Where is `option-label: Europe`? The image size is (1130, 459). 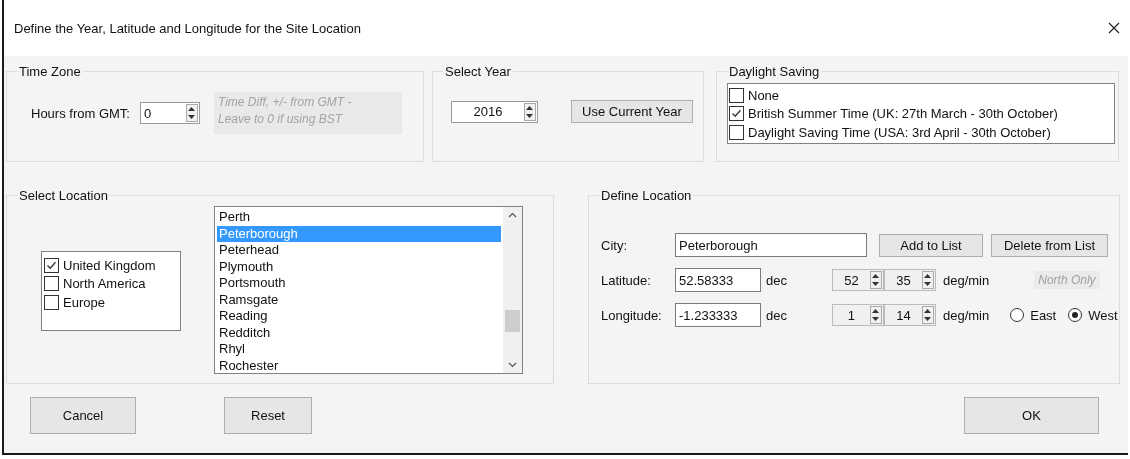
option-label: Europe is located at coordinates (84, 302).